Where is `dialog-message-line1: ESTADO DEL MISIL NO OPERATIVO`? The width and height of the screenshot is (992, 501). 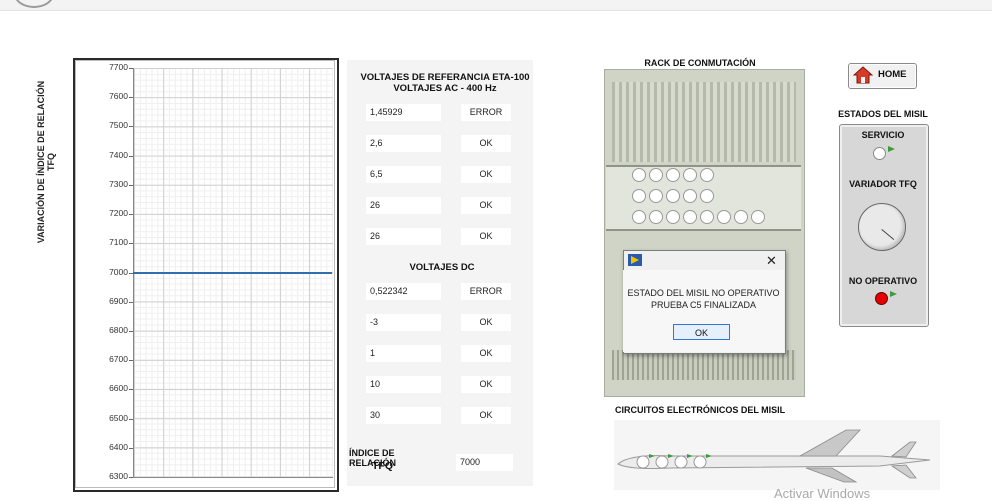 dialog-message-line1: ESTADO DEL MISIL NO OPERATIVO is located at coordinates (703, 293).